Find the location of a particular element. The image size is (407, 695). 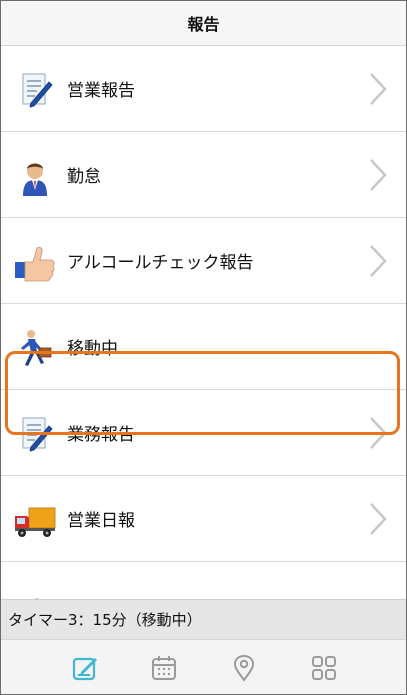

timer-status-bar: タイマー3：15分（移動中） is located at coordinates (203, 619).